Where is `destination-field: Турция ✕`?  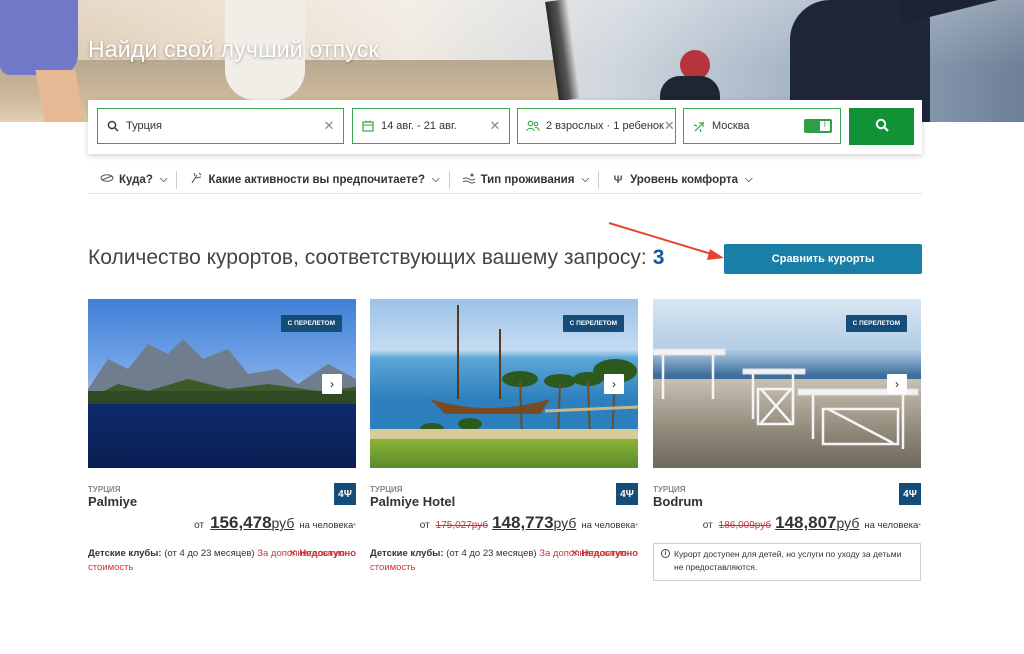 destination-field: Турция ✕ is located at coordinates (220, 126).